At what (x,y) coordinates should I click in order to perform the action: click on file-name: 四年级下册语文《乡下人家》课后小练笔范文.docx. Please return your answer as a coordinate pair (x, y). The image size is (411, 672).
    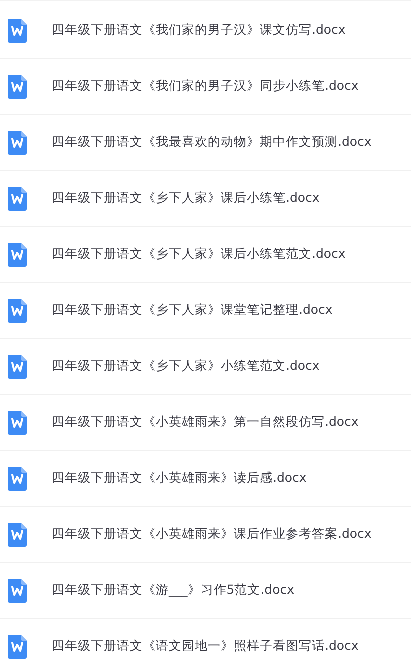
    Looking at the image, I should click on (199, 254).